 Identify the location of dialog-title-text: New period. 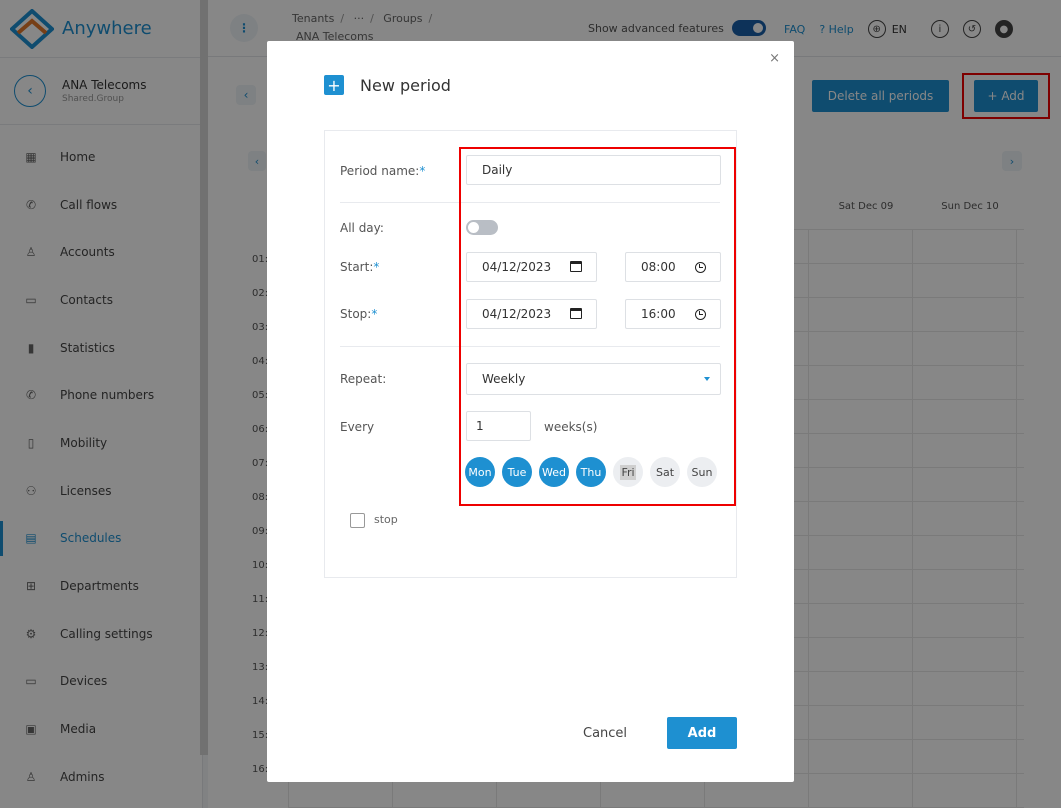
(405, 85).